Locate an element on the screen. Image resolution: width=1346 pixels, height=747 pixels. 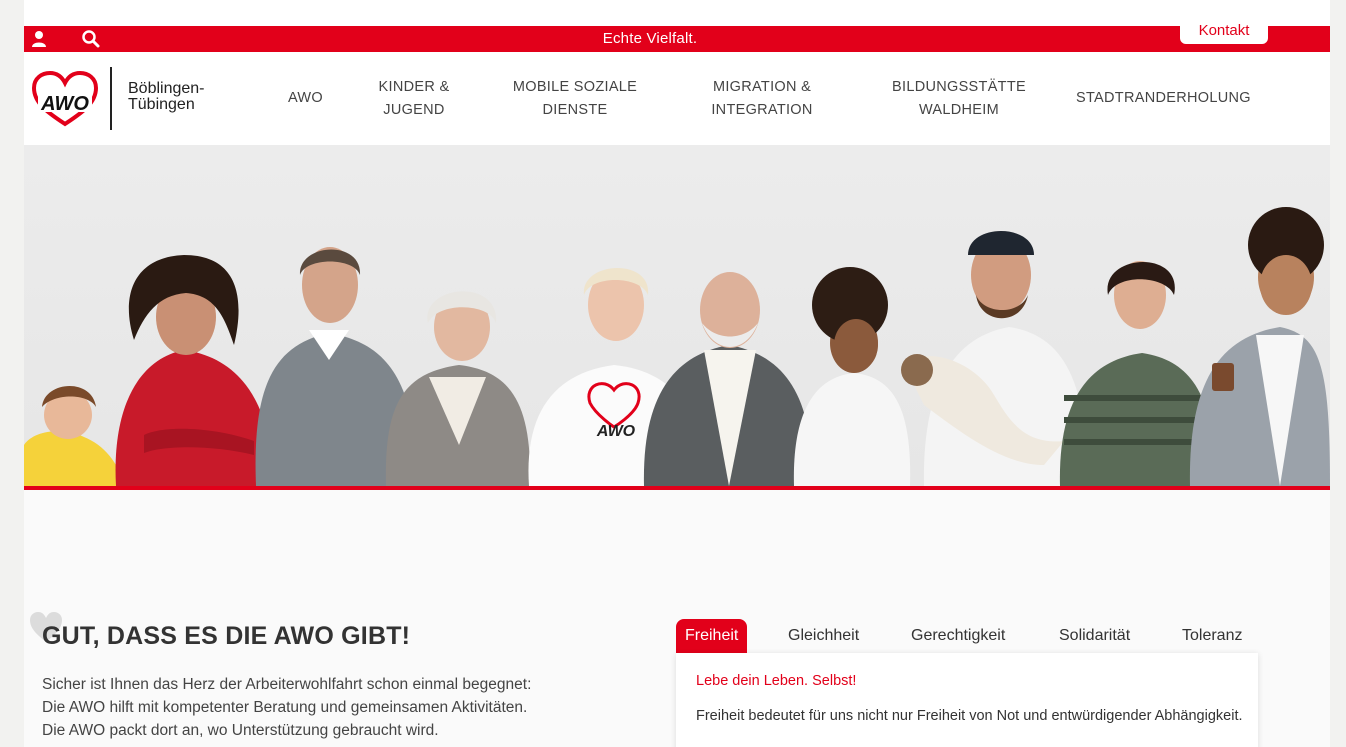
brand-name: Böblingen- Tübingen is located at coordinates (166, 97).